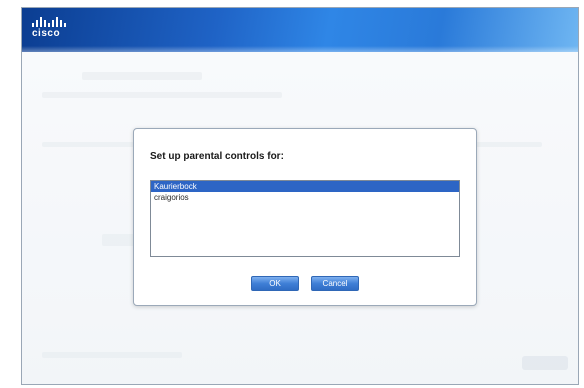  What do you see at coordinates (275, 283) in the screenshot?
I see `ok-button: OK` at bounding box center [275, 283].